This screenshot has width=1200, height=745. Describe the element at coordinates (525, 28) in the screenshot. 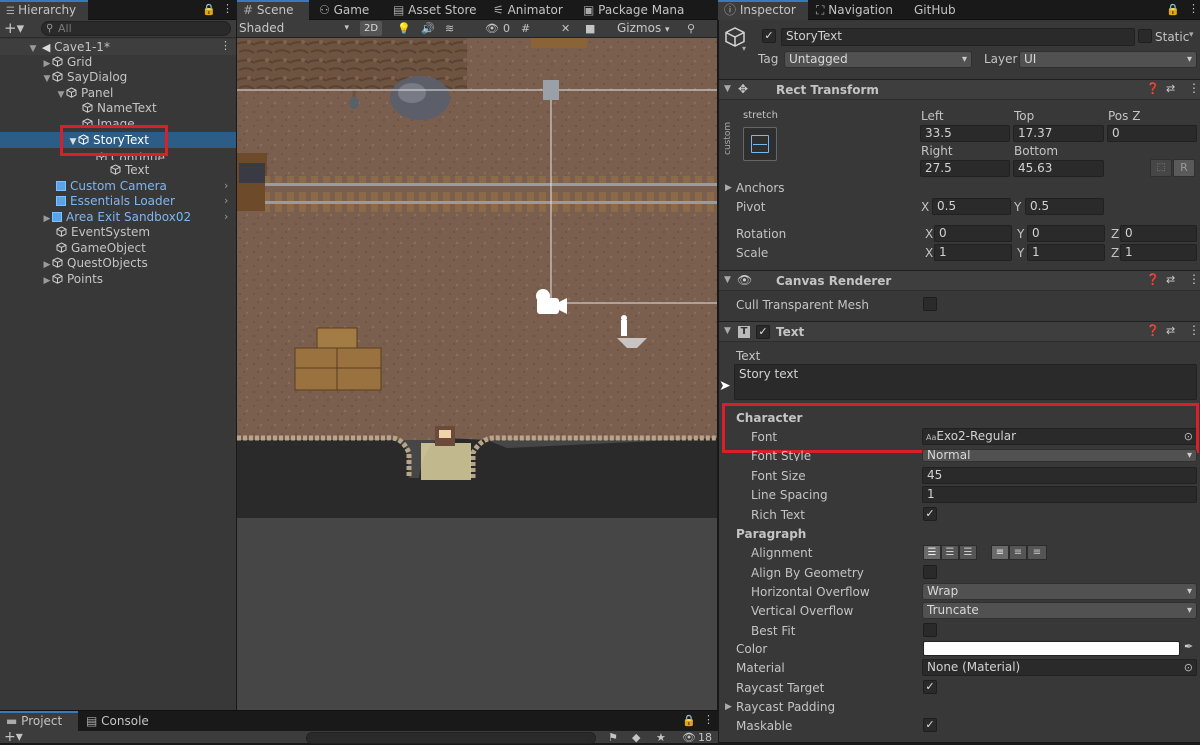

I see `grid-snap-icon: #` at that location.